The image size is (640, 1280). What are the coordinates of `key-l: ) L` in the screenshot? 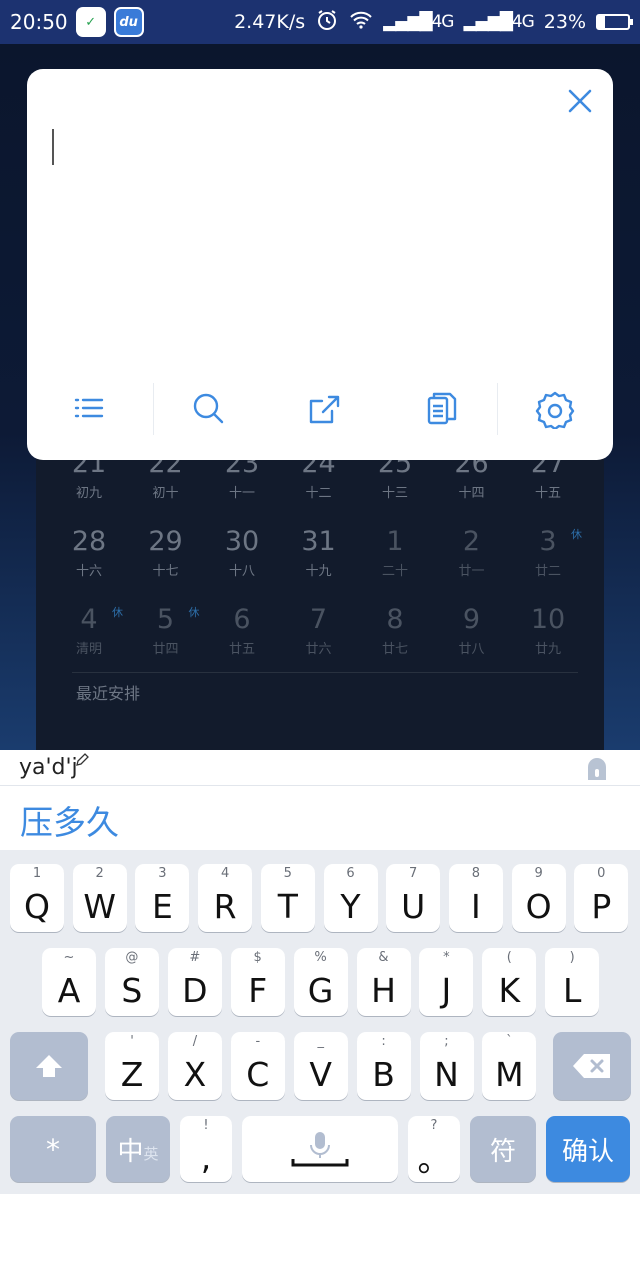 It's located at (572, 982).